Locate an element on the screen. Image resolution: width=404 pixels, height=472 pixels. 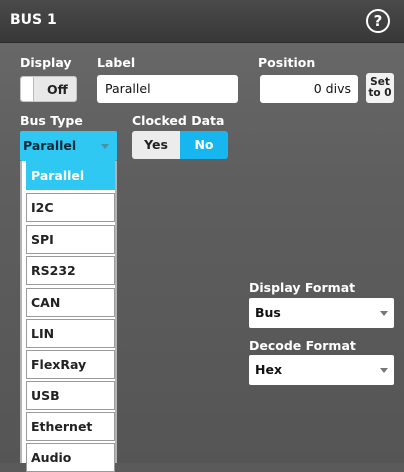
bus-type-value: Parallel is located at coordinates (50, 145).